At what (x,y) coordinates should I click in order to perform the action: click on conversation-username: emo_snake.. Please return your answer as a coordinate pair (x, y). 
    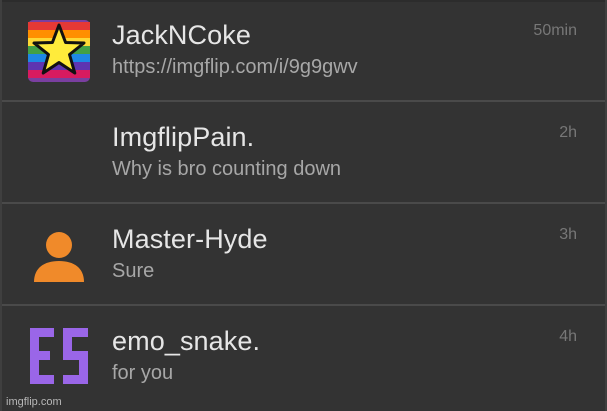
    Looking at the image, I should click on (186, 341).